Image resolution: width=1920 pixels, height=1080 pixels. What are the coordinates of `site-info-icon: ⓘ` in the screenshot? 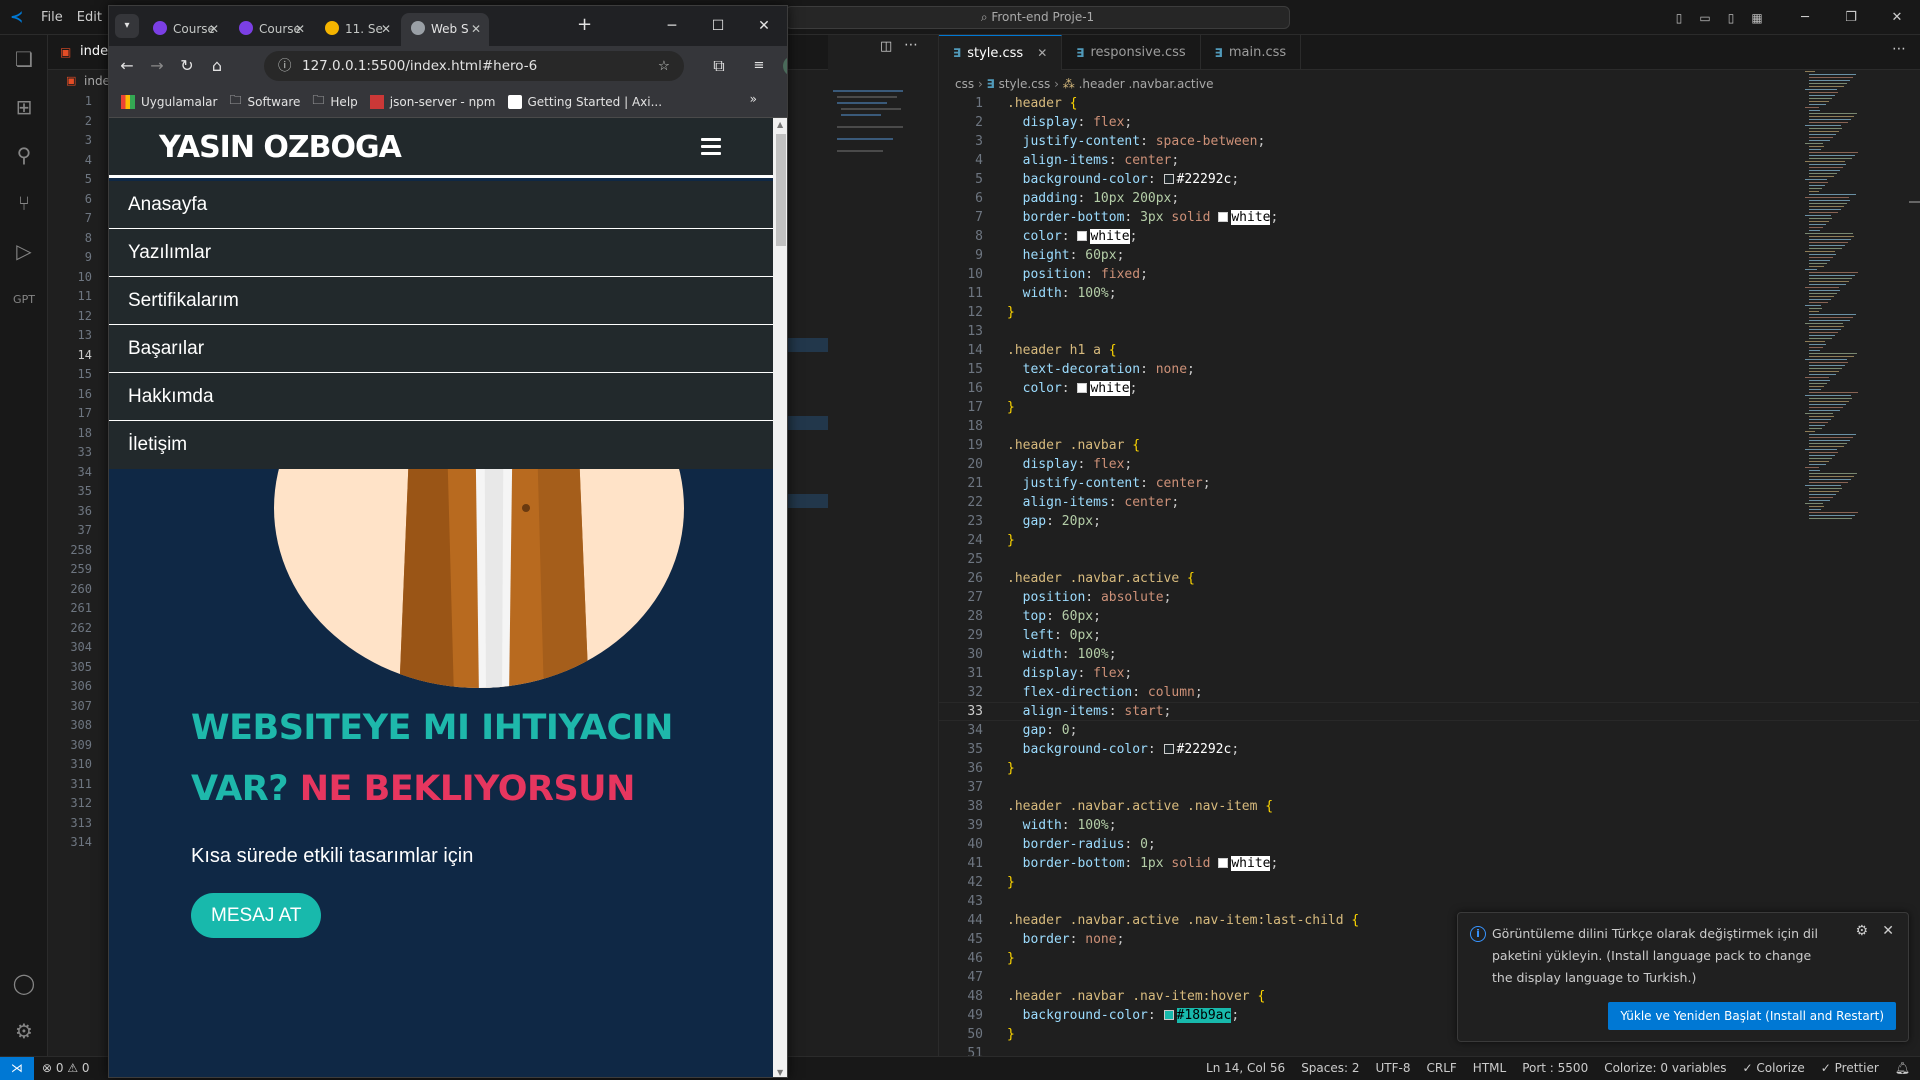 It's located at (285, 66).